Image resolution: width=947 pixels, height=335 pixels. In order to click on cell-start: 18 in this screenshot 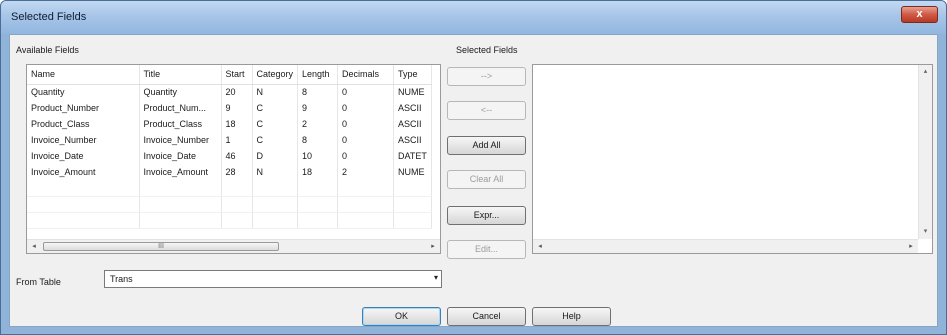, I will do `click(237, 124)`.